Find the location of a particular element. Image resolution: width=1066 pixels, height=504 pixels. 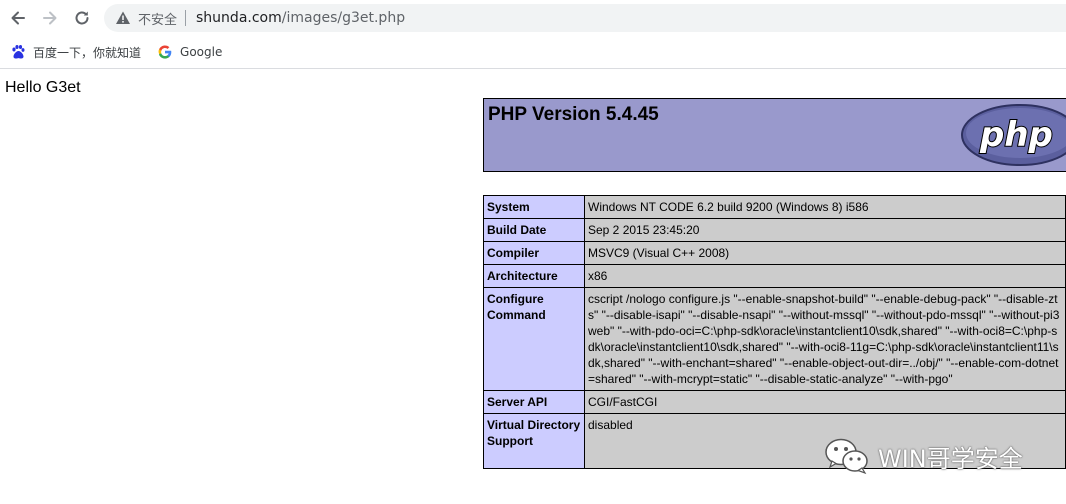

row-key: System is located at coordinates (534, 207).